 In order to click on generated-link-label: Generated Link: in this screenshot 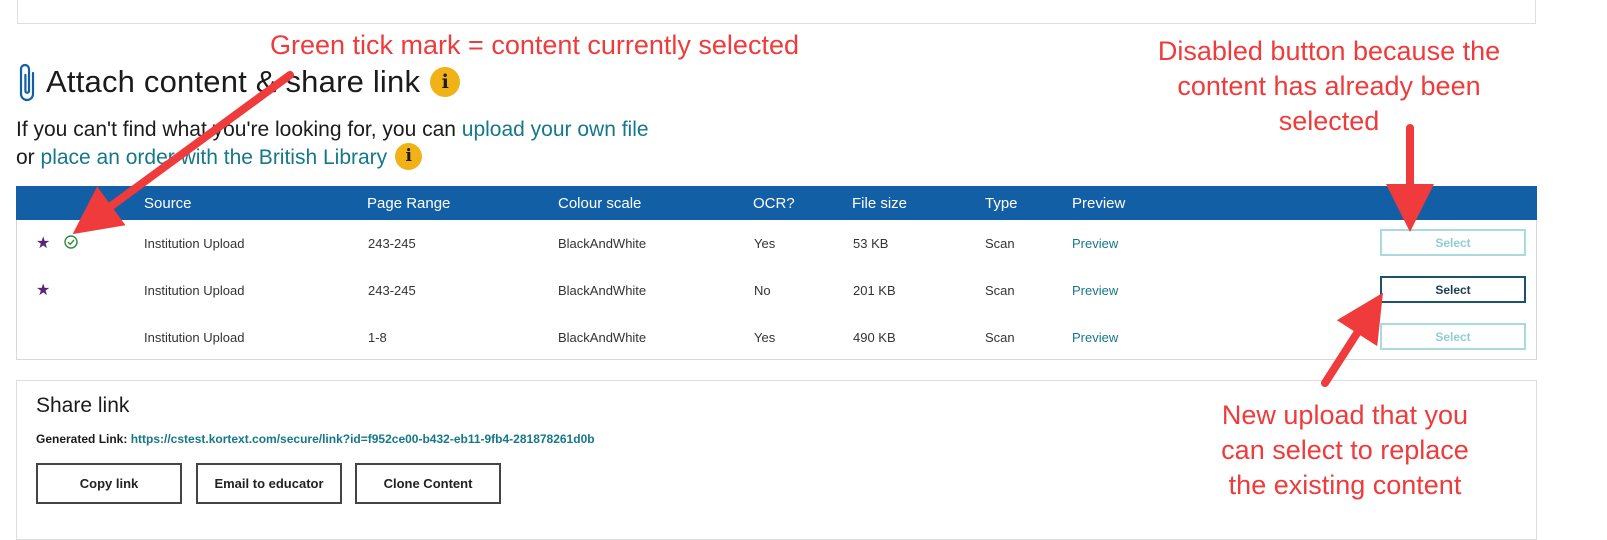, I will do `click(83, 439)`.